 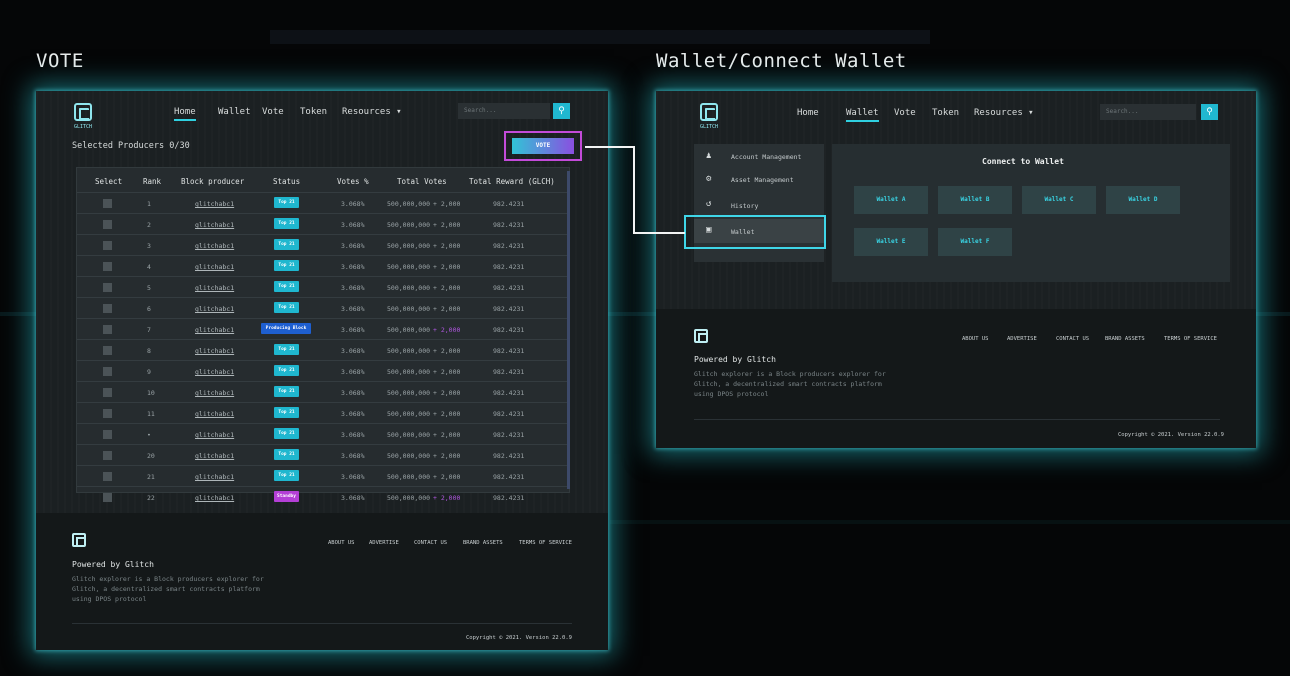 I want to click on rank-cell: 9, so click(x=149, y=372).